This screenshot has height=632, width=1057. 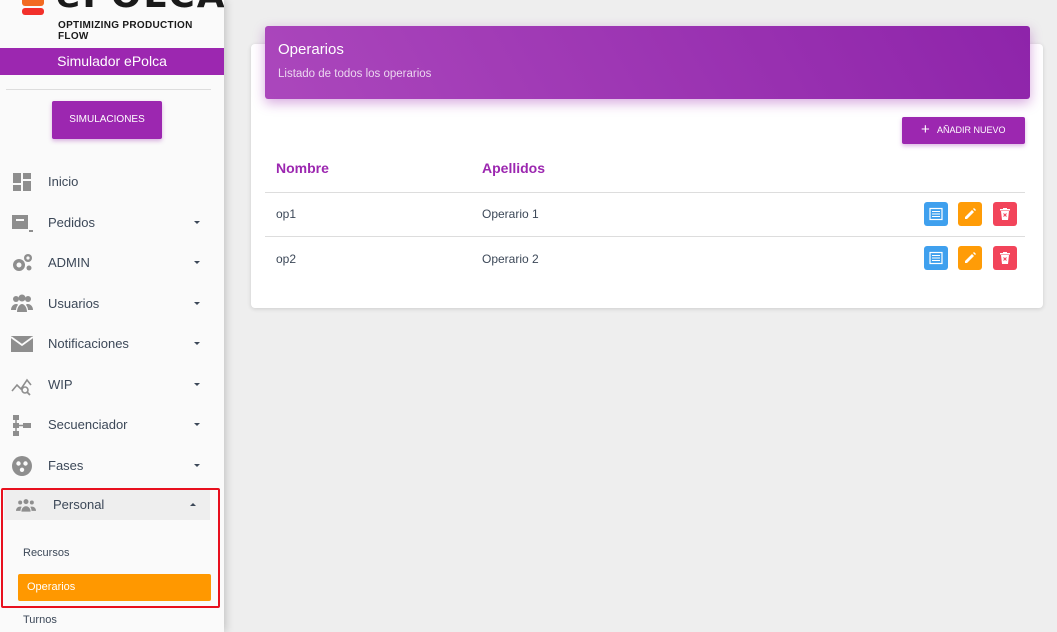 What do you see at coordinates (22, 425) in the screenshot?
I see `sequencer-icon` at bounding box center [22, 425].